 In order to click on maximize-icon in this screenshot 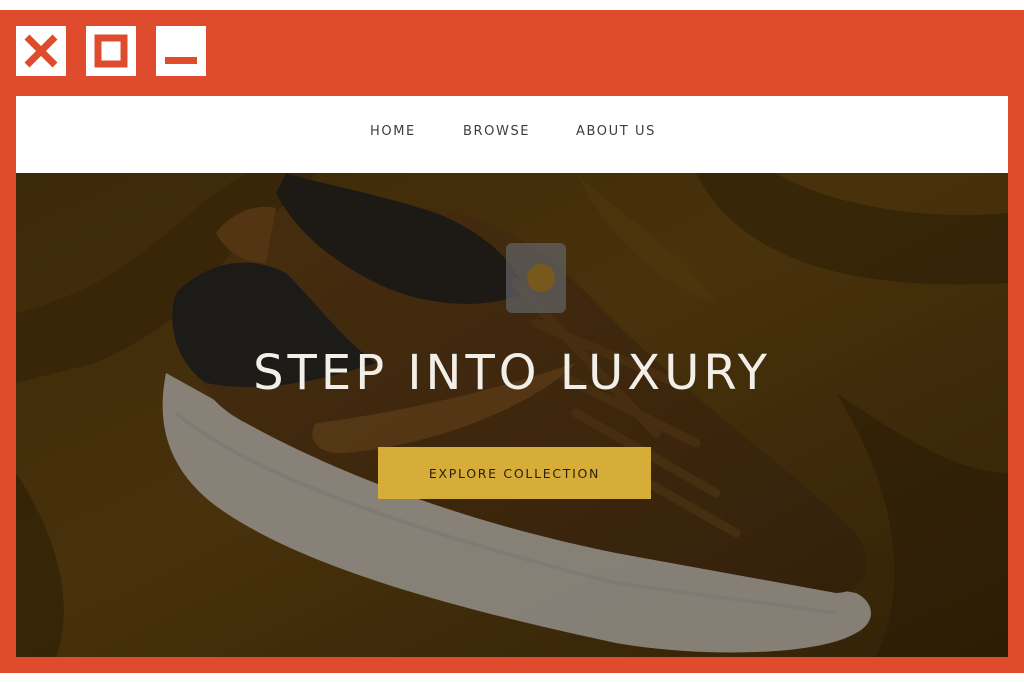, I will do `click(111, 51)`.